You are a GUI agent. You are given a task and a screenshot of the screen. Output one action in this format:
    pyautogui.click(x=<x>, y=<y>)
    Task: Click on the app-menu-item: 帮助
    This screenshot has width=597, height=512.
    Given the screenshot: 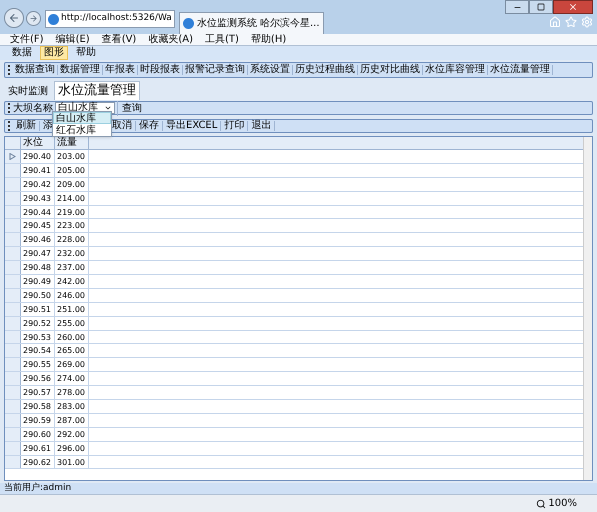 What is the action you would take?
    pyautogui.click(x=86, y=53)
    